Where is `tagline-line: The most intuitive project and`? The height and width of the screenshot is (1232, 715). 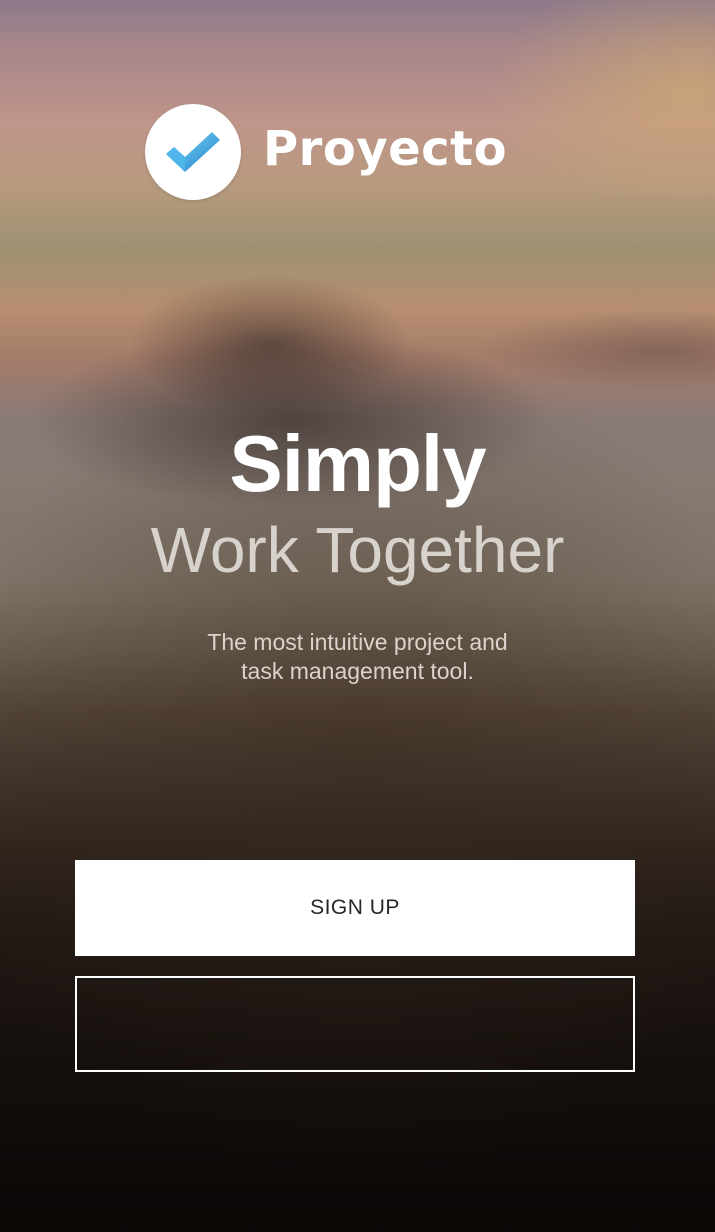
tagline-line: The most intuitive project and is located at coordinates (357, 642).